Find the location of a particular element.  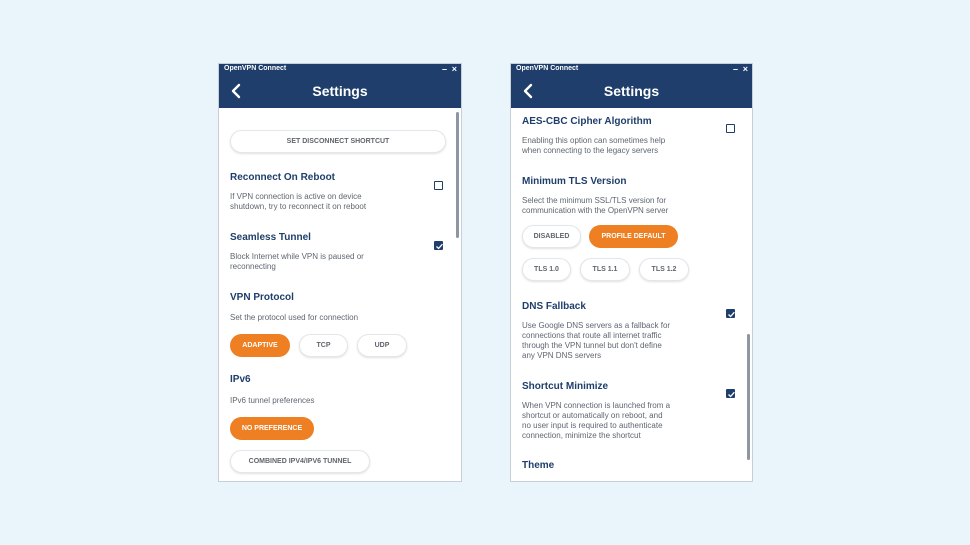

dns-fallback-checkbox is located at coordinates (730, 313).